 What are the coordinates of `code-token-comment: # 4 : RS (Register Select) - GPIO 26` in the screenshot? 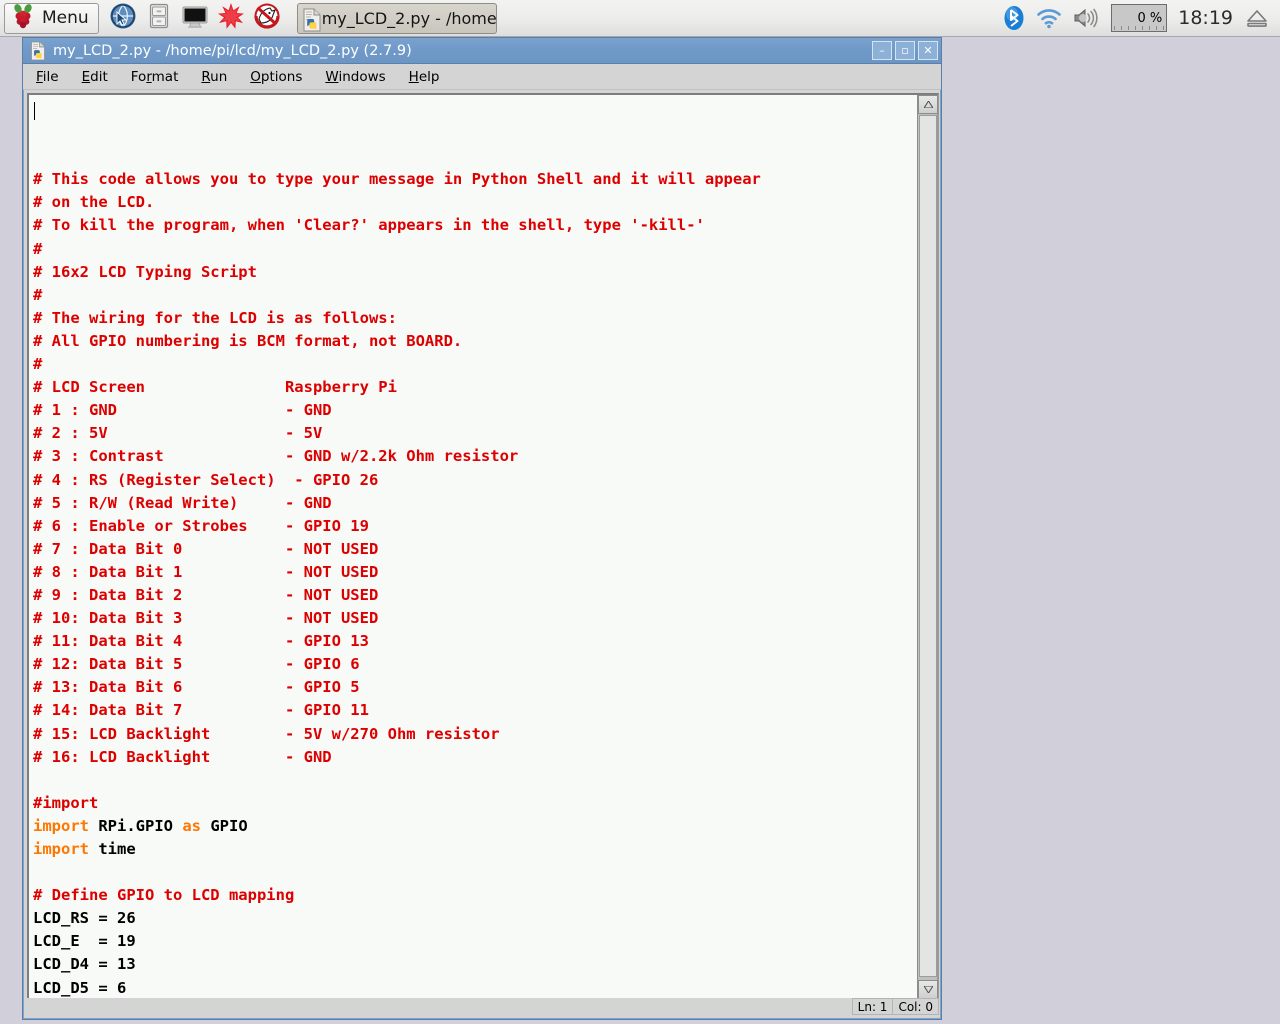 It's located at (206, 479).